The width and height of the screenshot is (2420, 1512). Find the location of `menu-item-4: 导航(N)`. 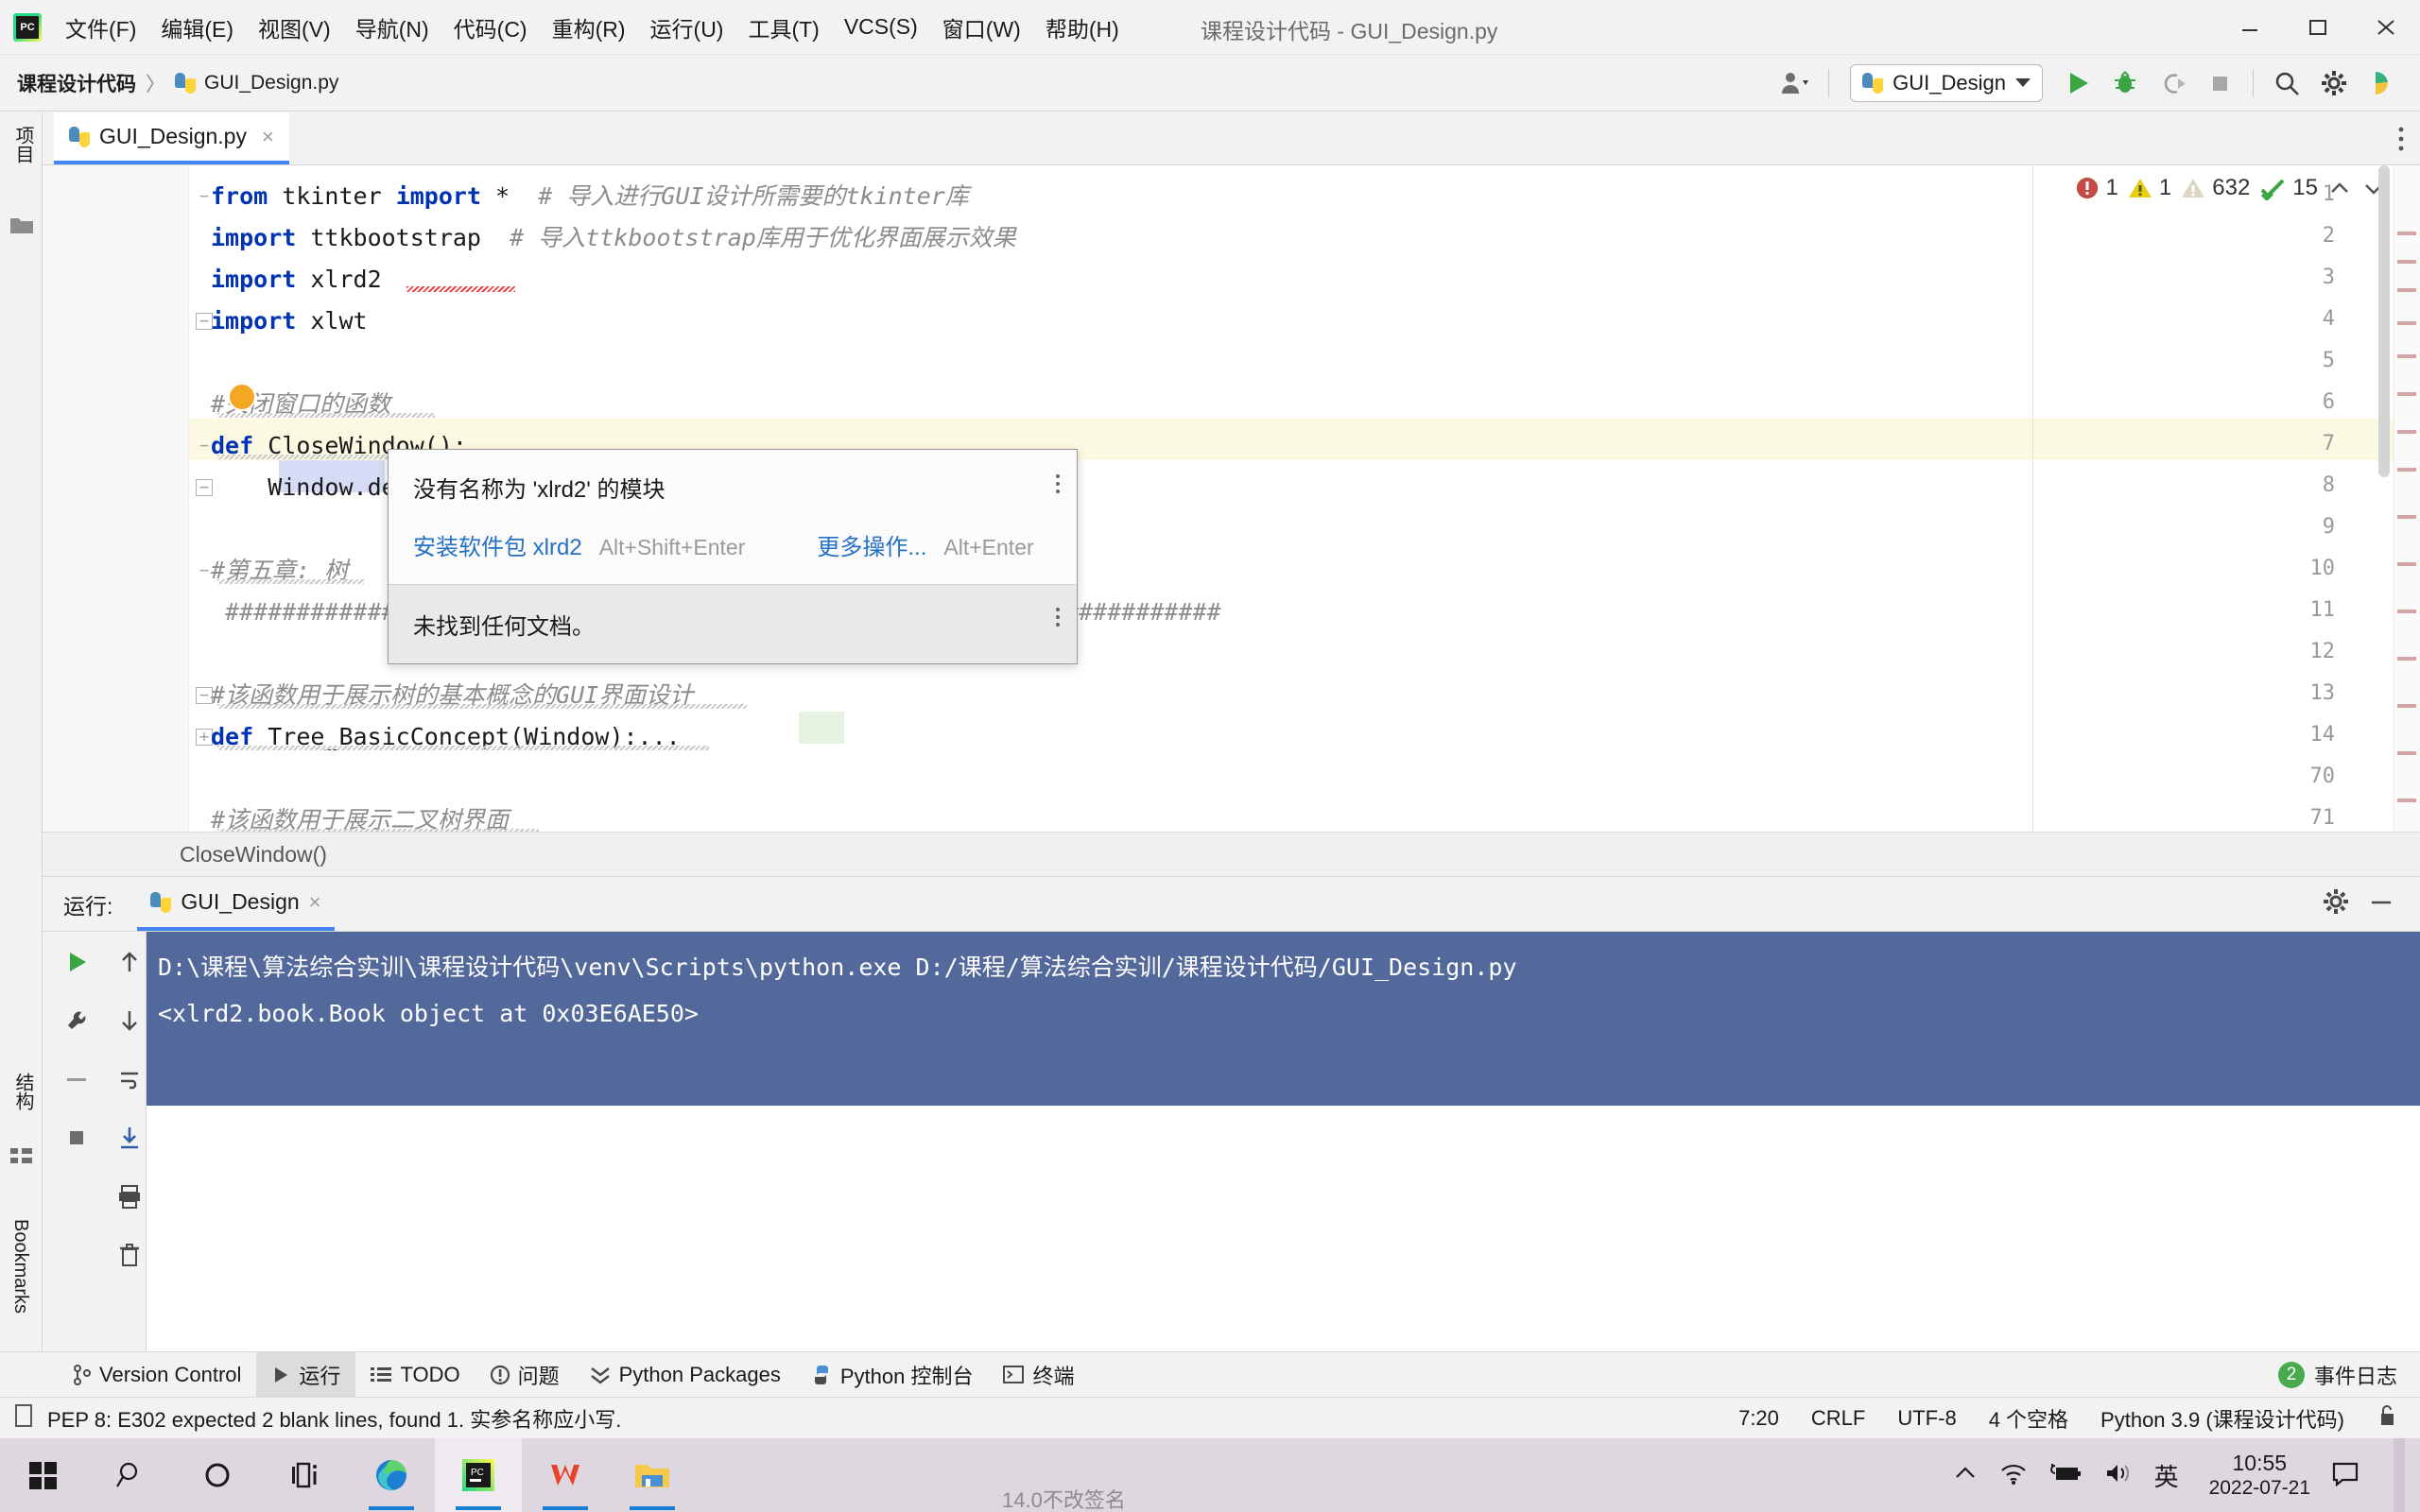

menu-item-4: 导航(N) is located at coordinates (392, 27).